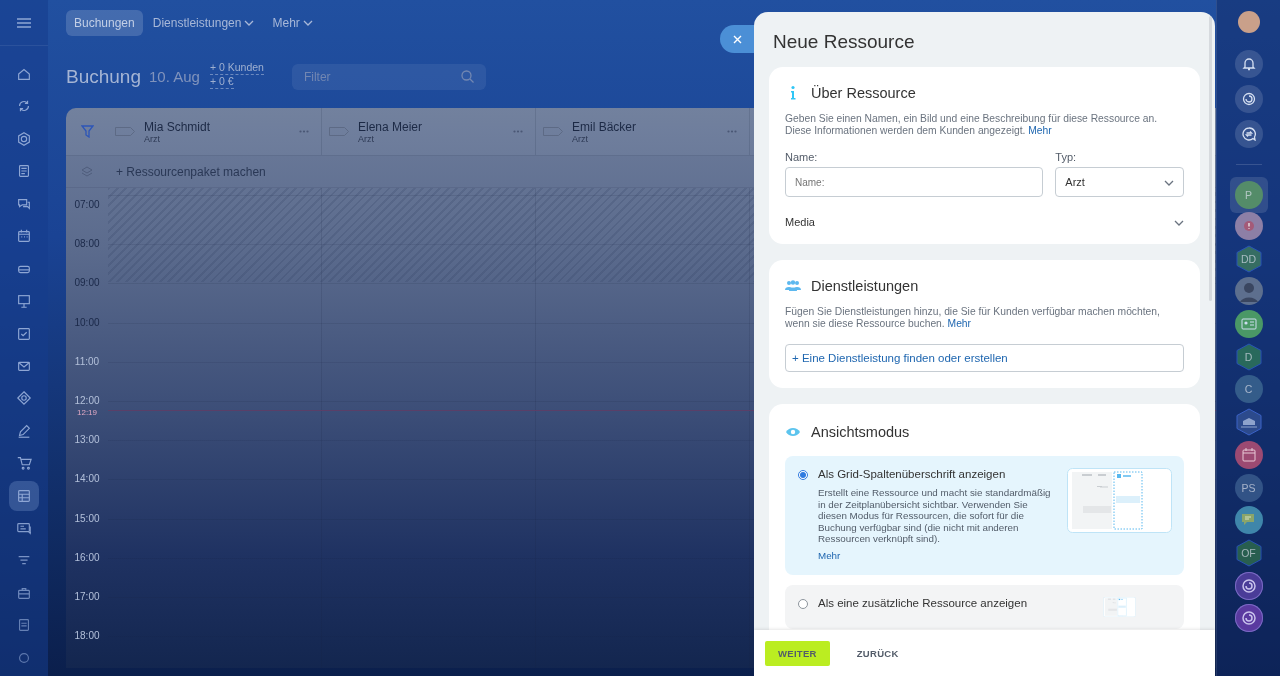 This screenshot has width=1280, height=676. I want to click on time-label: 10:00, so click(87, 322).